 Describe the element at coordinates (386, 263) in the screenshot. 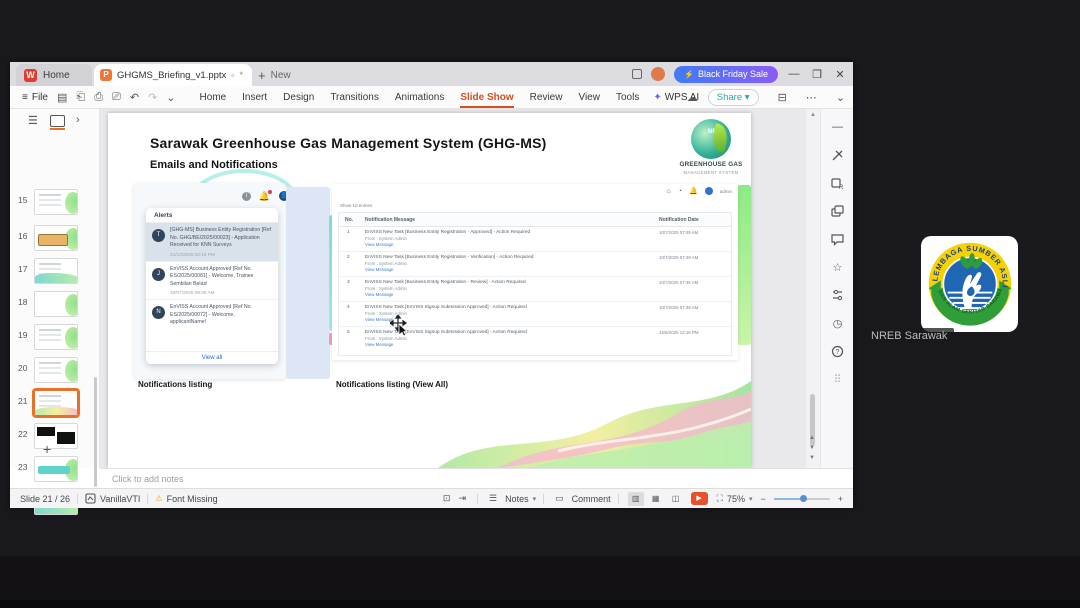

I see `row-from: From : System Admin` at that location.